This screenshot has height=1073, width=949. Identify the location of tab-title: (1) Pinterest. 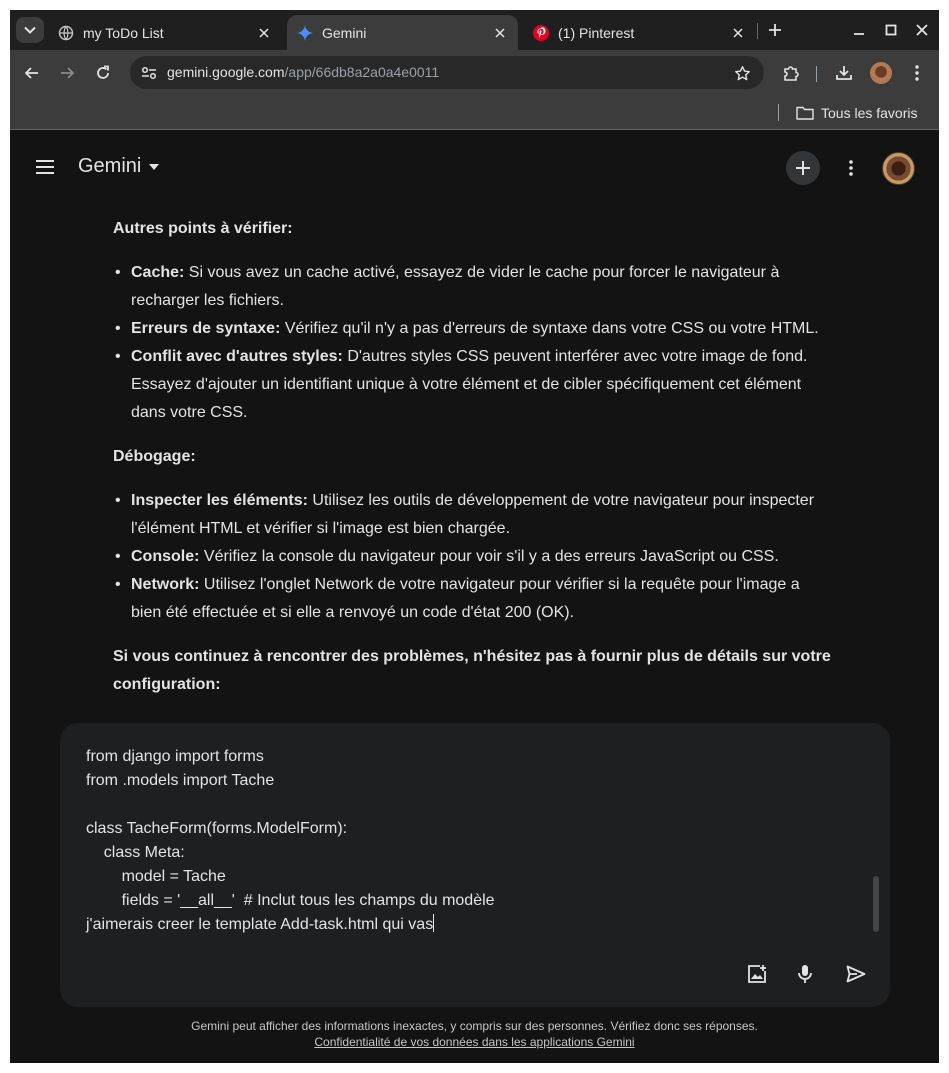
(596, 32).